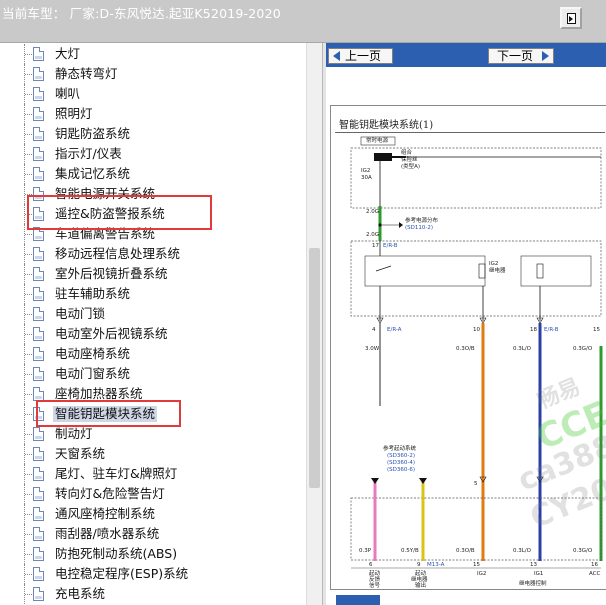  I want to click on tree-item: 尾灯、驻车灯&牌照灯, so click(150, 474).